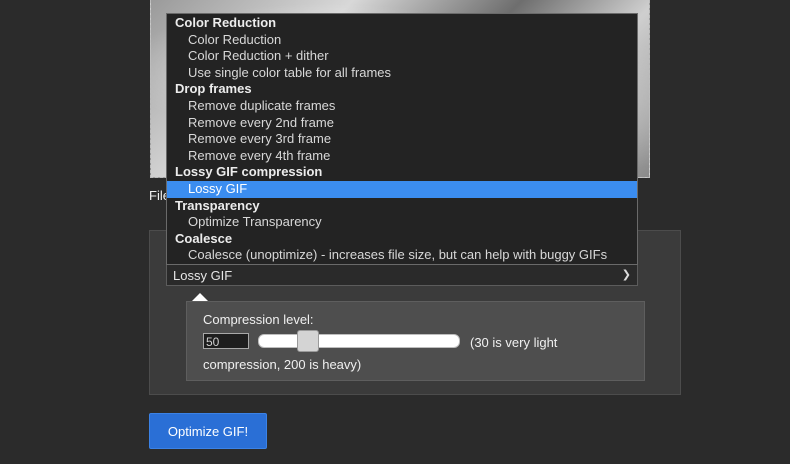  What do you see at coordinates (402, 106) in the screenshot?
I see `dropdown-option: Remove duplicate frames` at bounding box center [402, 106].